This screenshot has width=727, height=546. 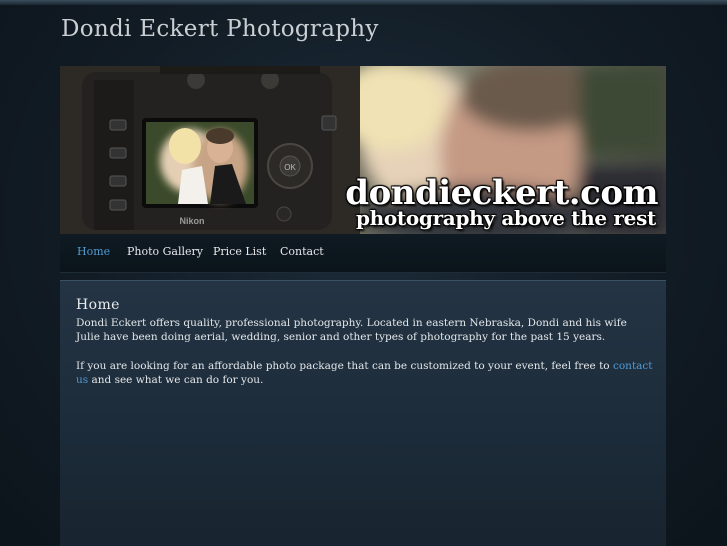 What do you see at coordinates (302, 251) in the screenshot?
I see `nav-item-contact: Contact` at bounding box center [302, 251].